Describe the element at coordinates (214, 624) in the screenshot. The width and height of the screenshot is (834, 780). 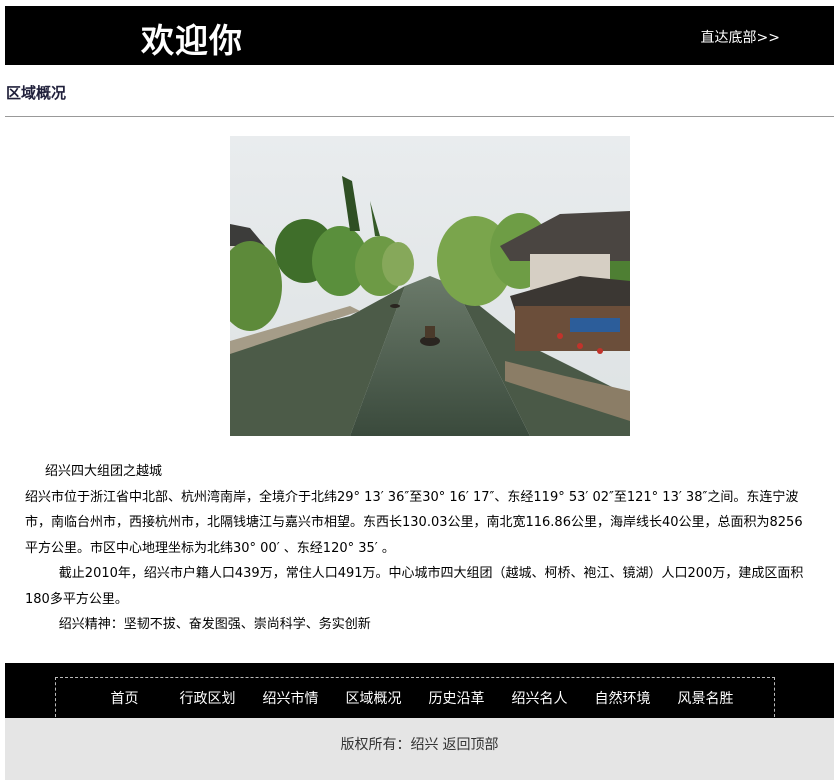
I see `content-paragraph-spirit: 绍兴精神：坚韧不拔、奋发图强、崇尚科学、务实创新` at that location.